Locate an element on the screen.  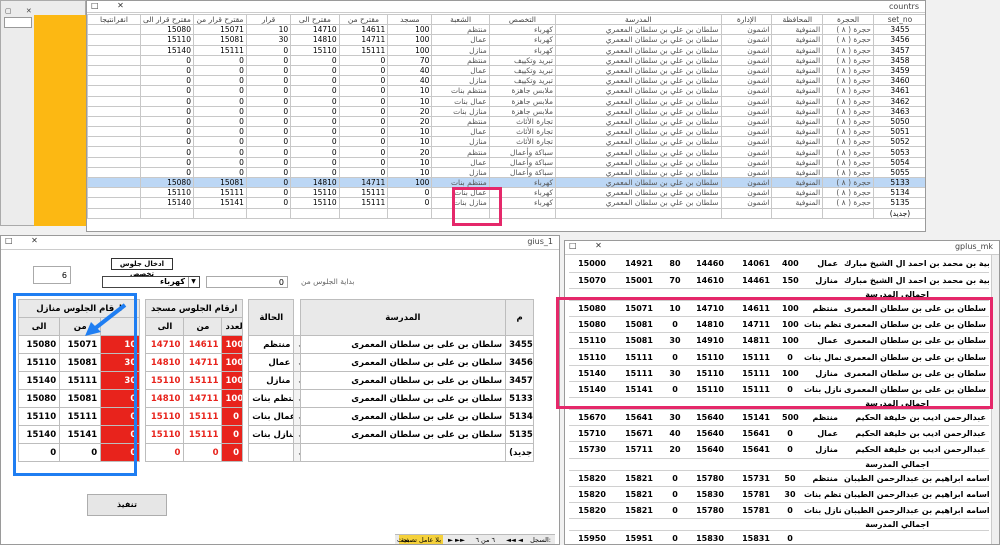
top-cell: 14810 is located at coordinates (315, 40).